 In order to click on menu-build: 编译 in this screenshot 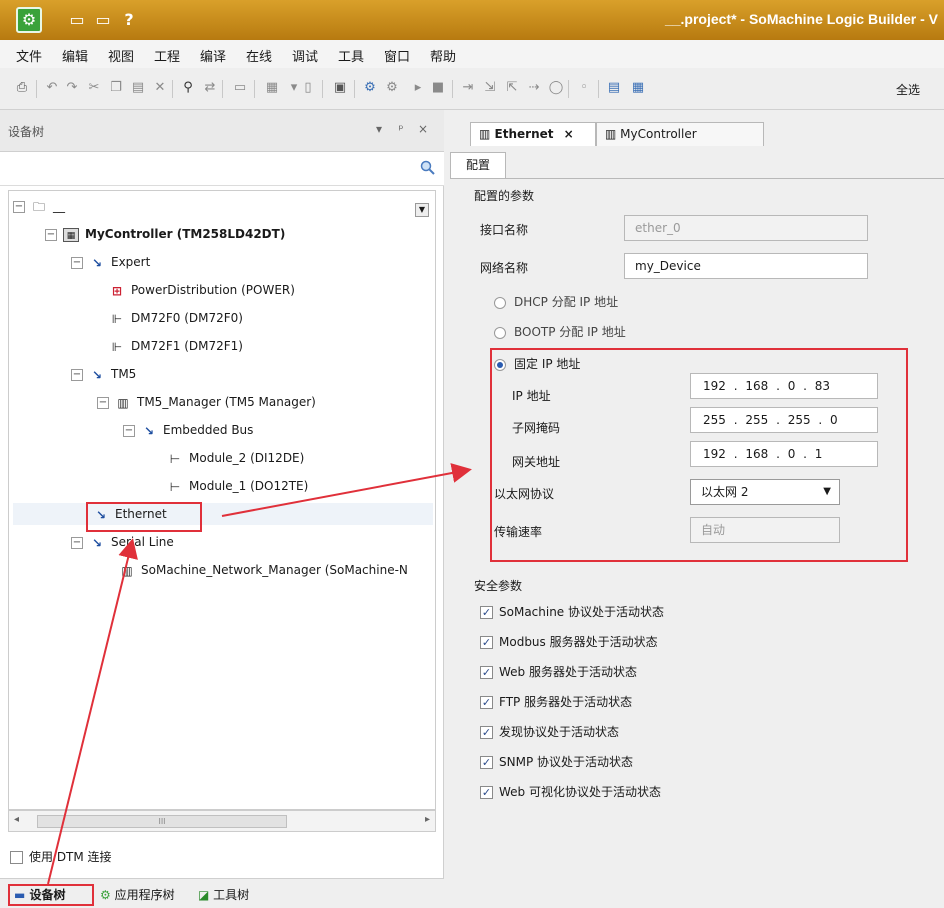, I will do `click(213, 55)`.